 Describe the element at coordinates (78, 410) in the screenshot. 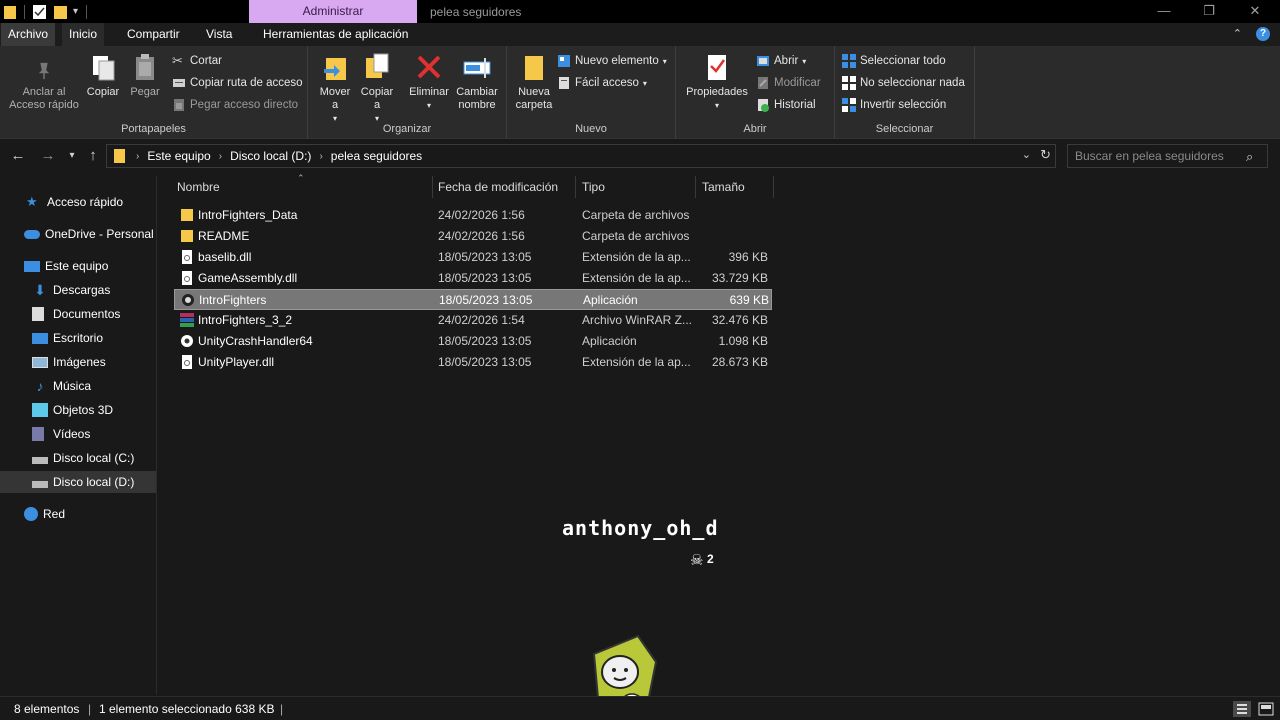

I see `nav-item-3d-objects: Objetos 3D` at that location.